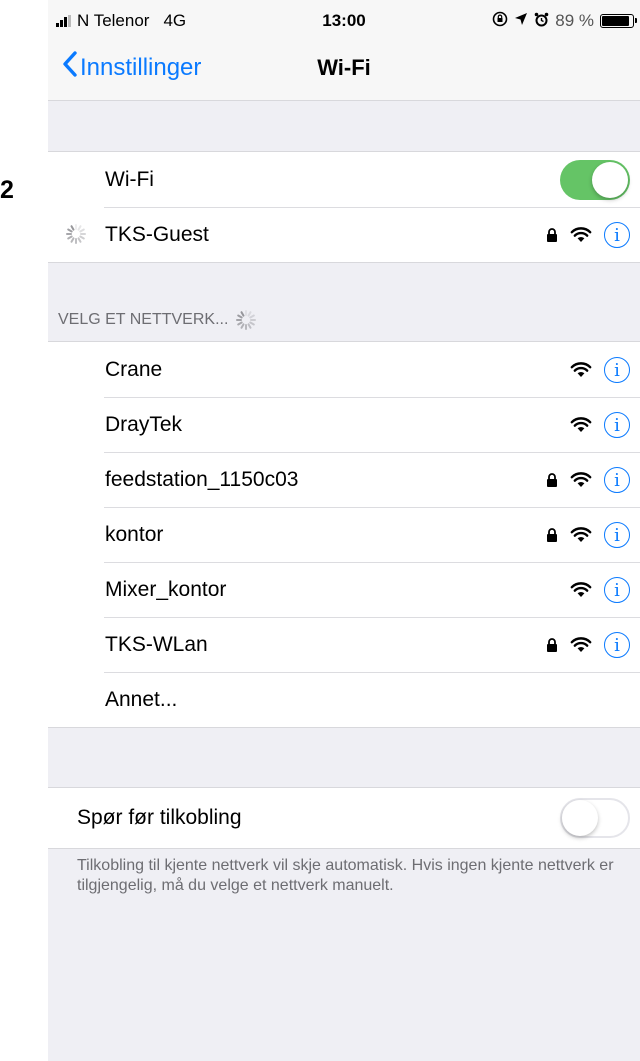 The image size is (640, 1061). I want to click on connected-network-row: TKS-Guest i, so click(344, 234).